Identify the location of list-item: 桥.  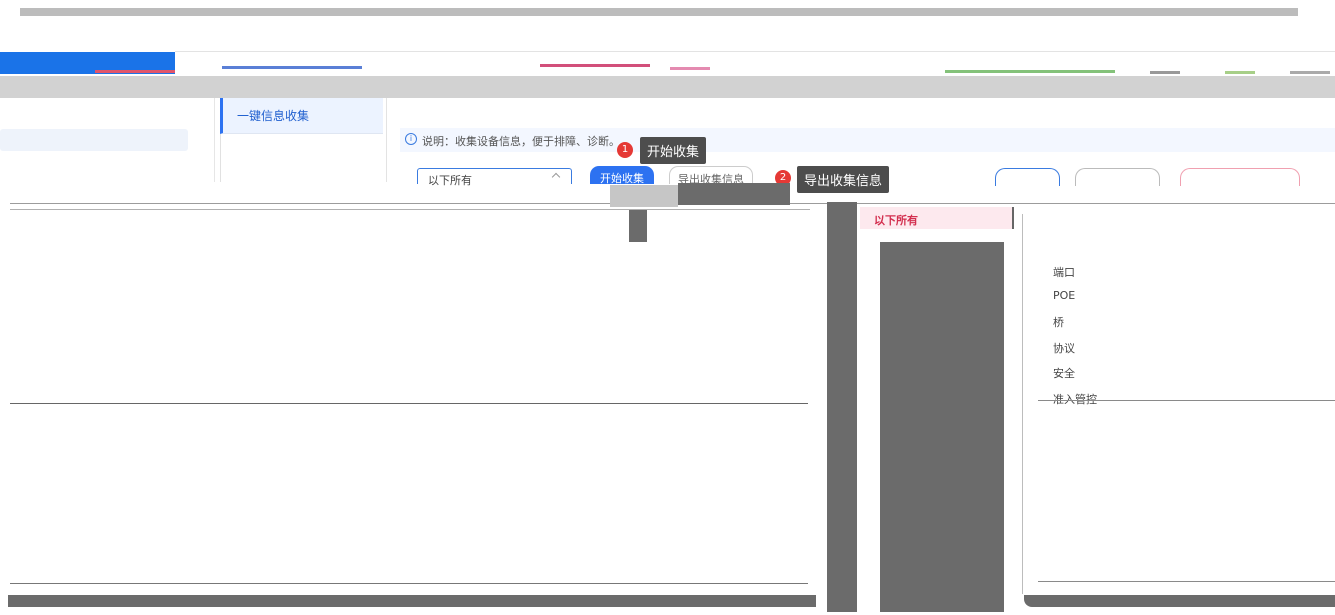
(1058, 322).